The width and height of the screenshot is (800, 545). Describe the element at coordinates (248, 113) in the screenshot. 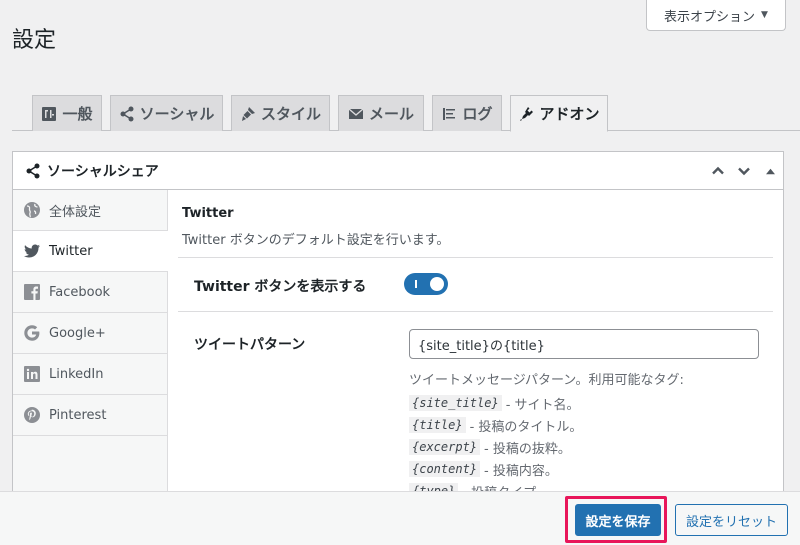

I see `brush-icon` at that location.